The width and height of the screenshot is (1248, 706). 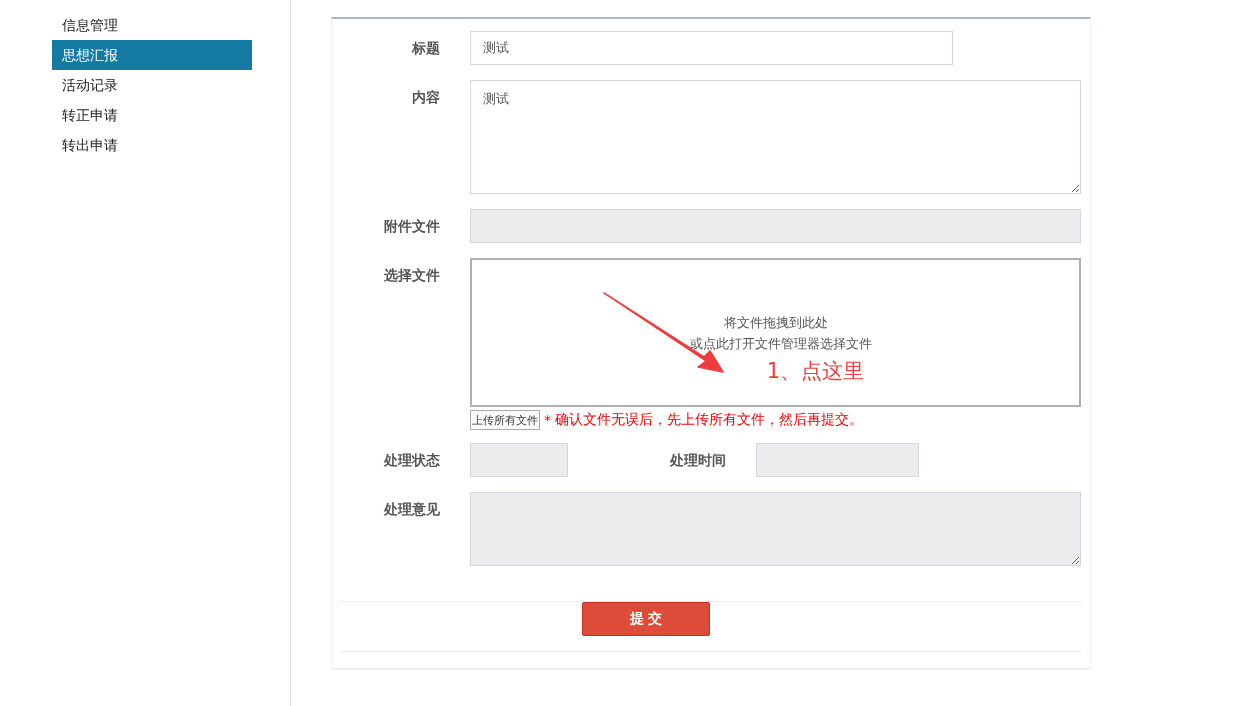 What do you see at coordinates (709, 420) in the screenshot?
I see `upload-notice: 确认文件无误后，先上传所有文件，然后再提交。` at bounding box center [709, 420].